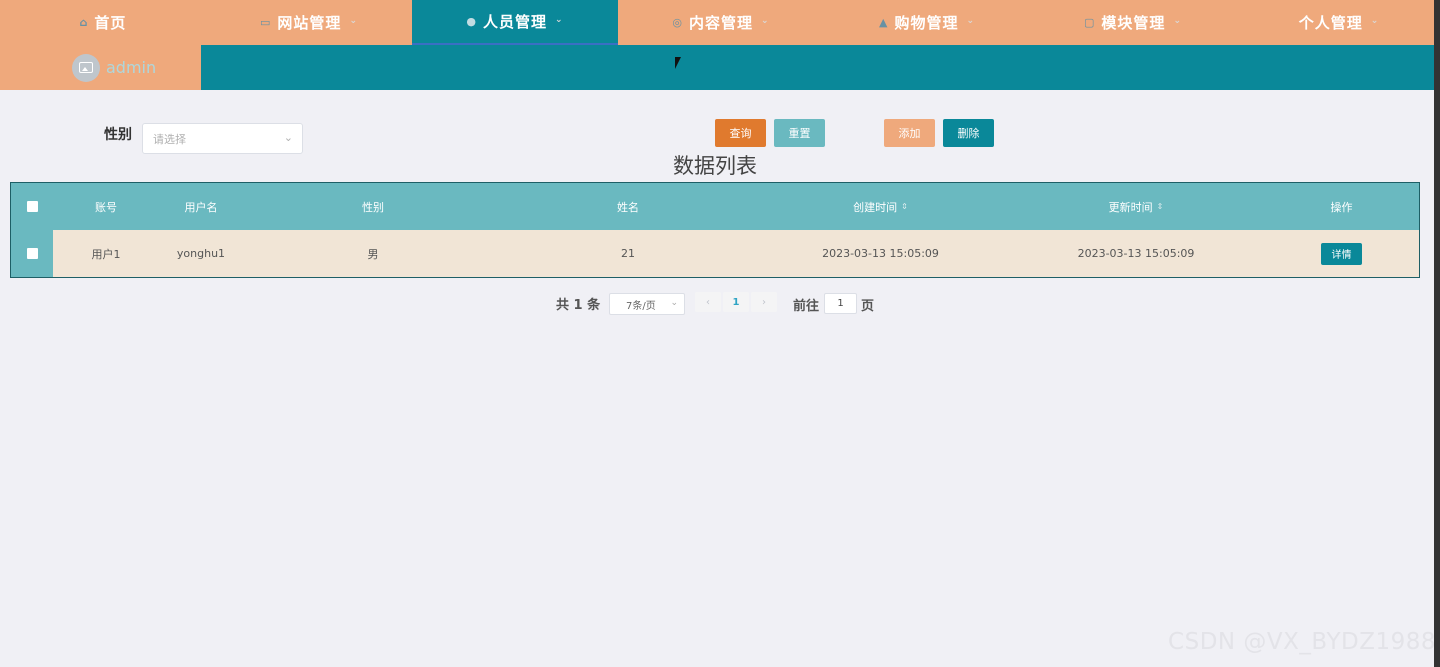  What do you see at coordinates (740, 133) in the screenshot?
I see `query-button: 查询` at bounding box center [740, 133].